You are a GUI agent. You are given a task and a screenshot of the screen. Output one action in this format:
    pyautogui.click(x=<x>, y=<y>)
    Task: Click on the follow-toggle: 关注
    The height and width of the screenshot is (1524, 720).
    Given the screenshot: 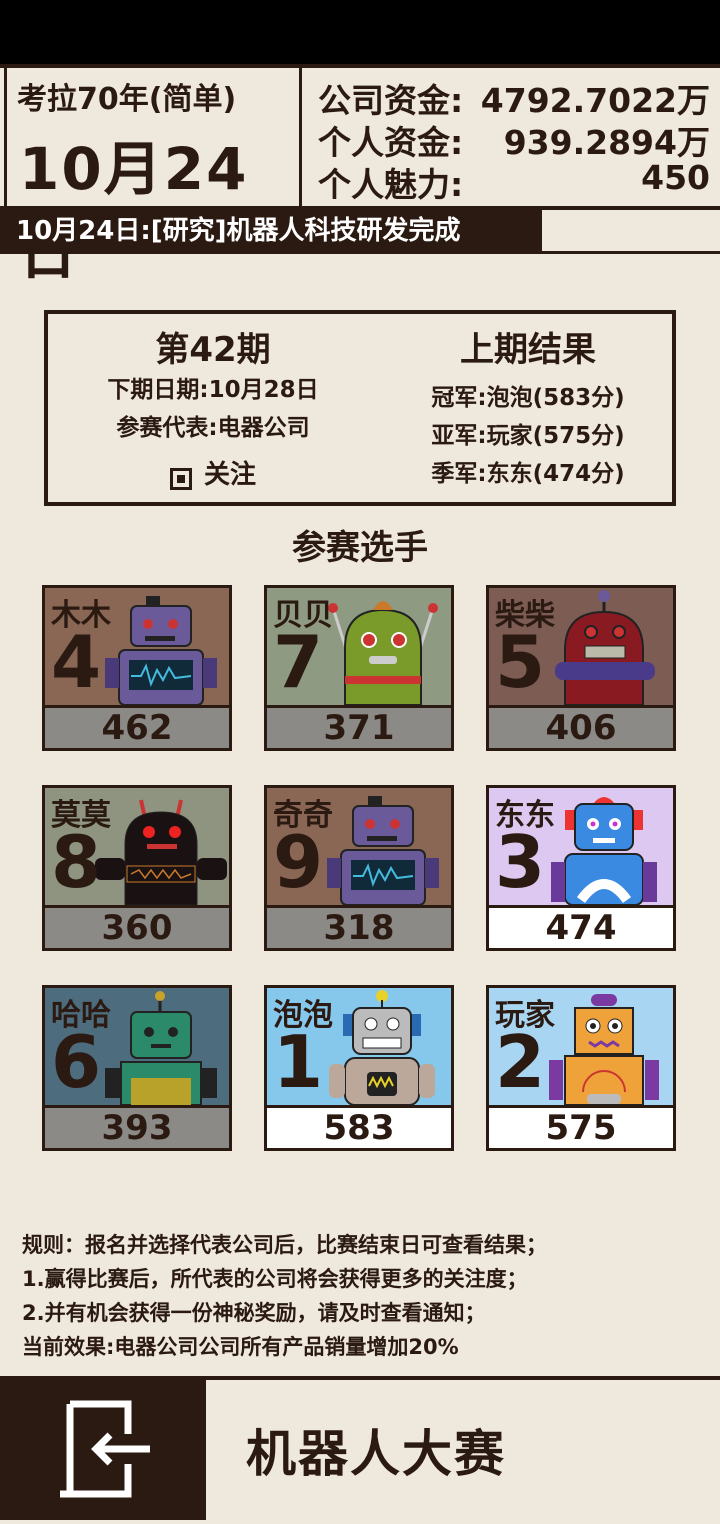 What is the action you would take?
    pyautogui.click(x=213, y=472)
    